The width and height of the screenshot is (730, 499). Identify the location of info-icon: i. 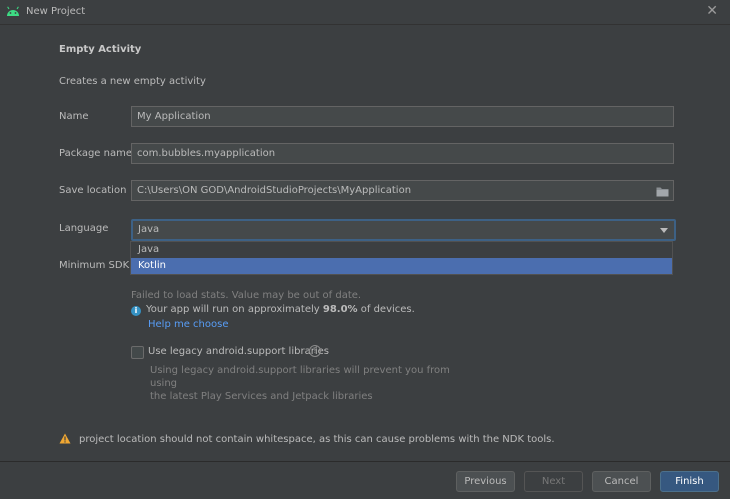
(136, 311).